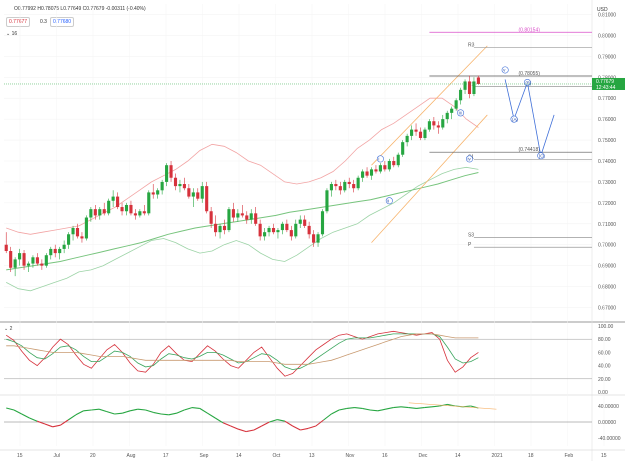  Describe the element at coordinates (607, 57) in the screenshot. I see `y-tick-label: 0.79000` at that location.